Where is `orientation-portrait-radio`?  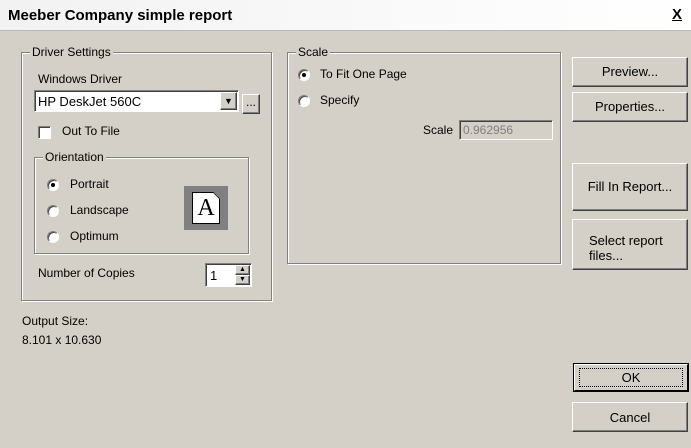 orientation-portrait-radio is located at coordinates (53, 185).